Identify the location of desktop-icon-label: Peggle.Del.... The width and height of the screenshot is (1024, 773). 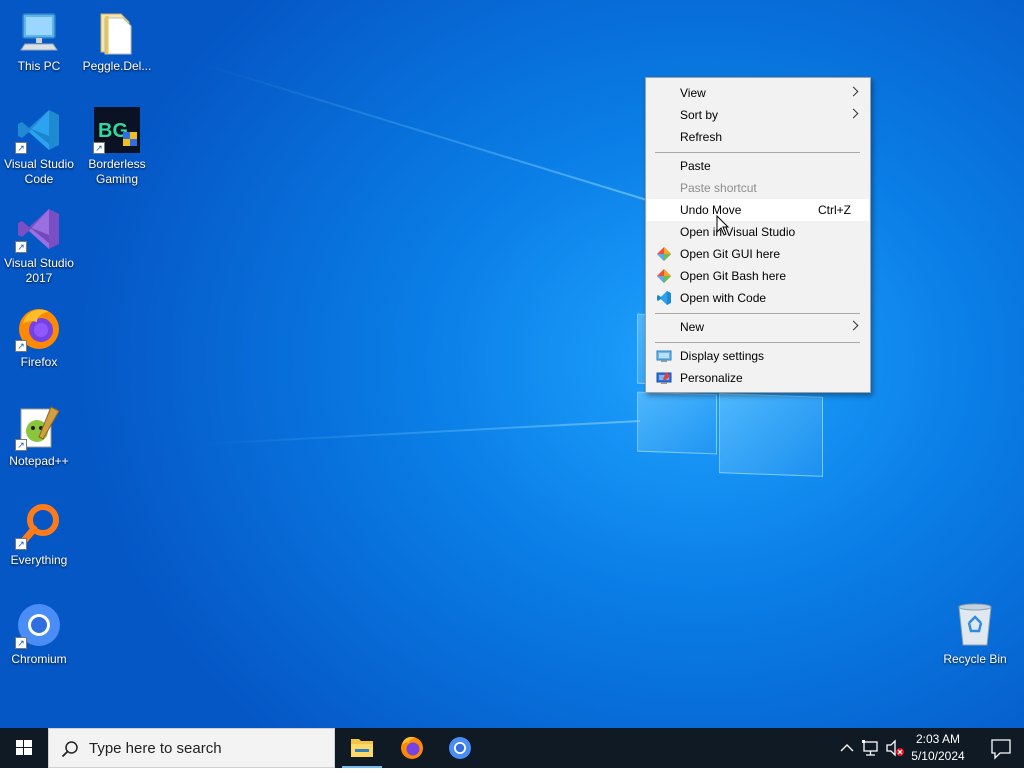
(117, 66).